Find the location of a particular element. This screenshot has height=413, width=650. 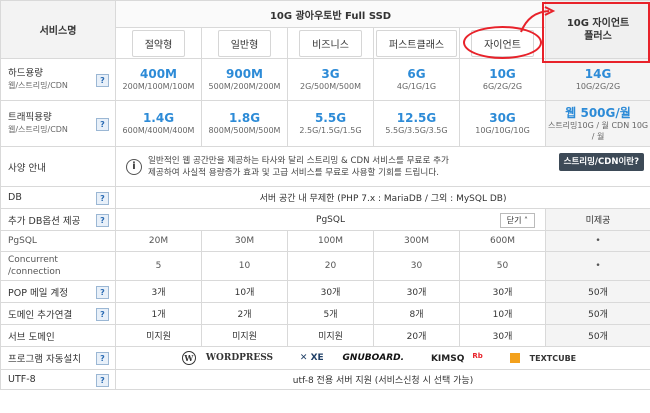

collapse-dropdown: 닫기 ˄ is located at coordinates (517, 220).